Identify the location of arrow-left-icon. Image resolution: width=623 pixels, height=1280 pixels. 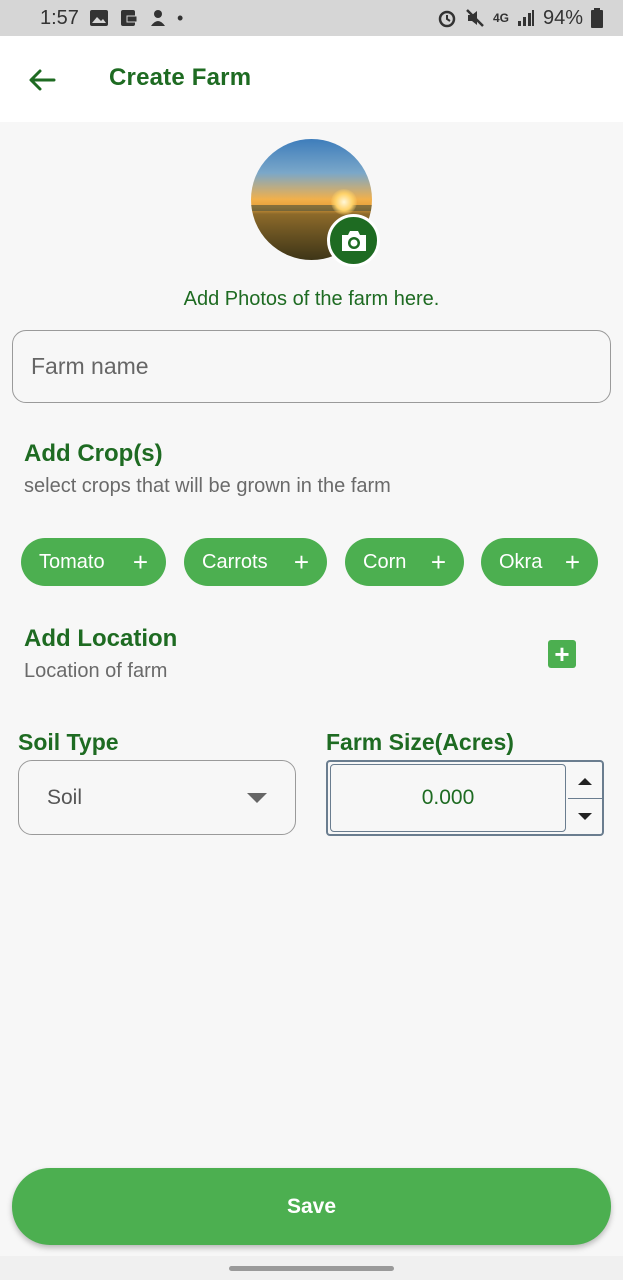
(42, 80).